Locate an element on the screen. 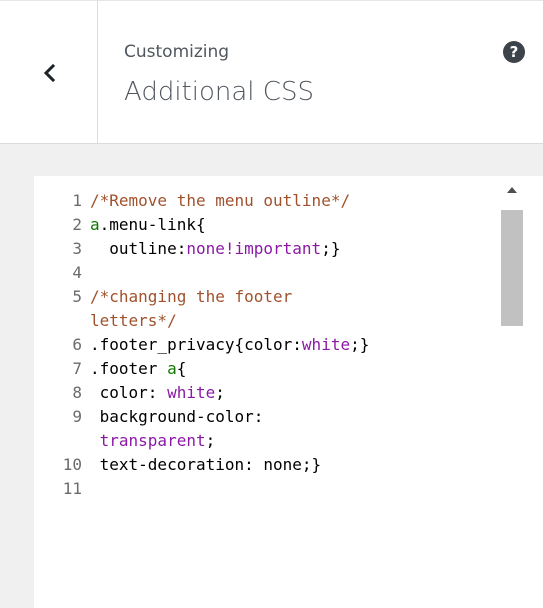  line-number: 2 is located at coordinates (77, 224).